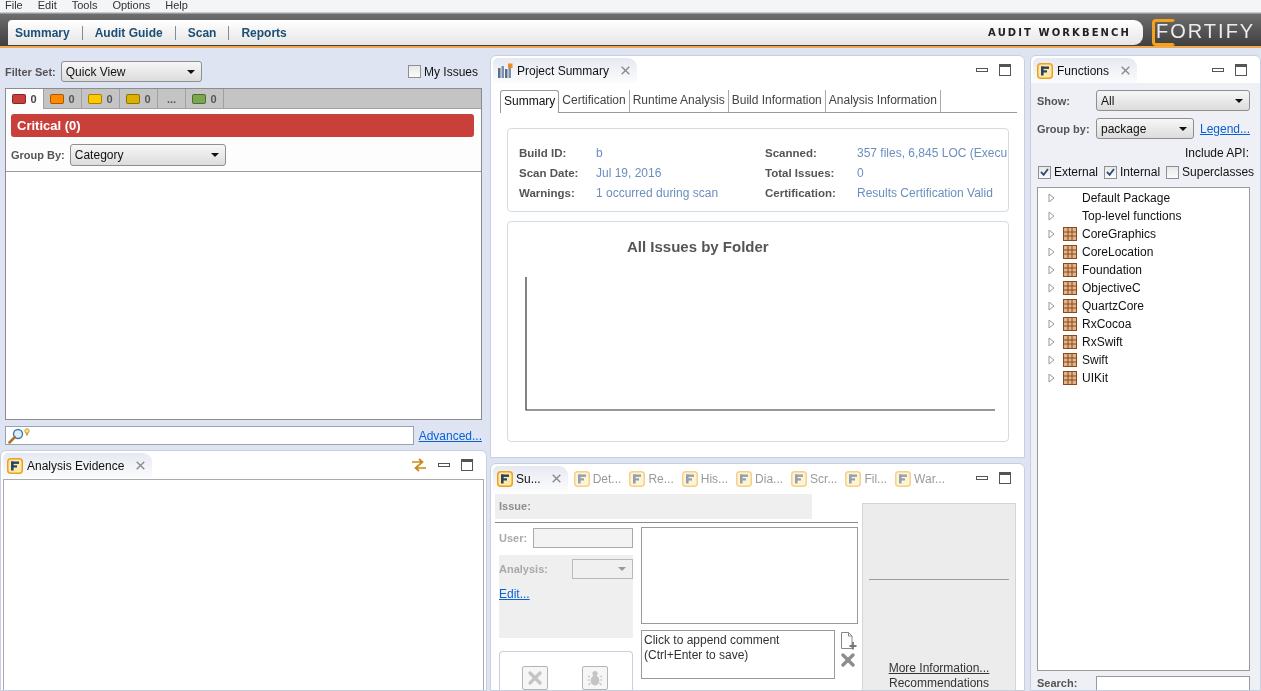 Image resolution: width=1261 pixels, height=691 pixels. I want to click on tab: Summary, so click(530, 101).